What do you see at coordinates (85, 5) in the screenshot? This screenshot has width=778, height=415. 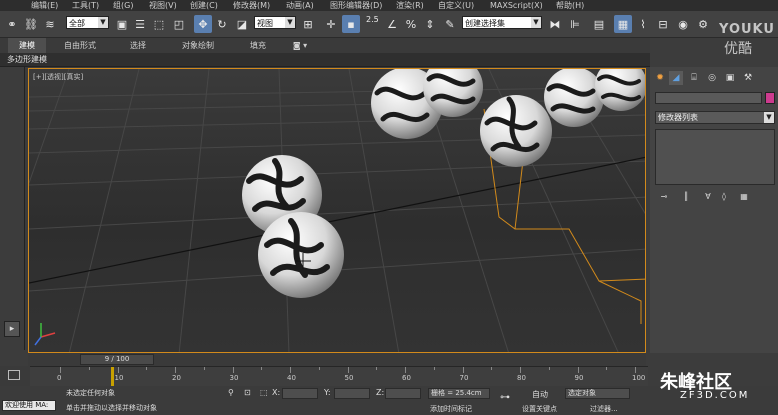 I see `menu-tools: 工具(T)` at bounding box center [85, 5].